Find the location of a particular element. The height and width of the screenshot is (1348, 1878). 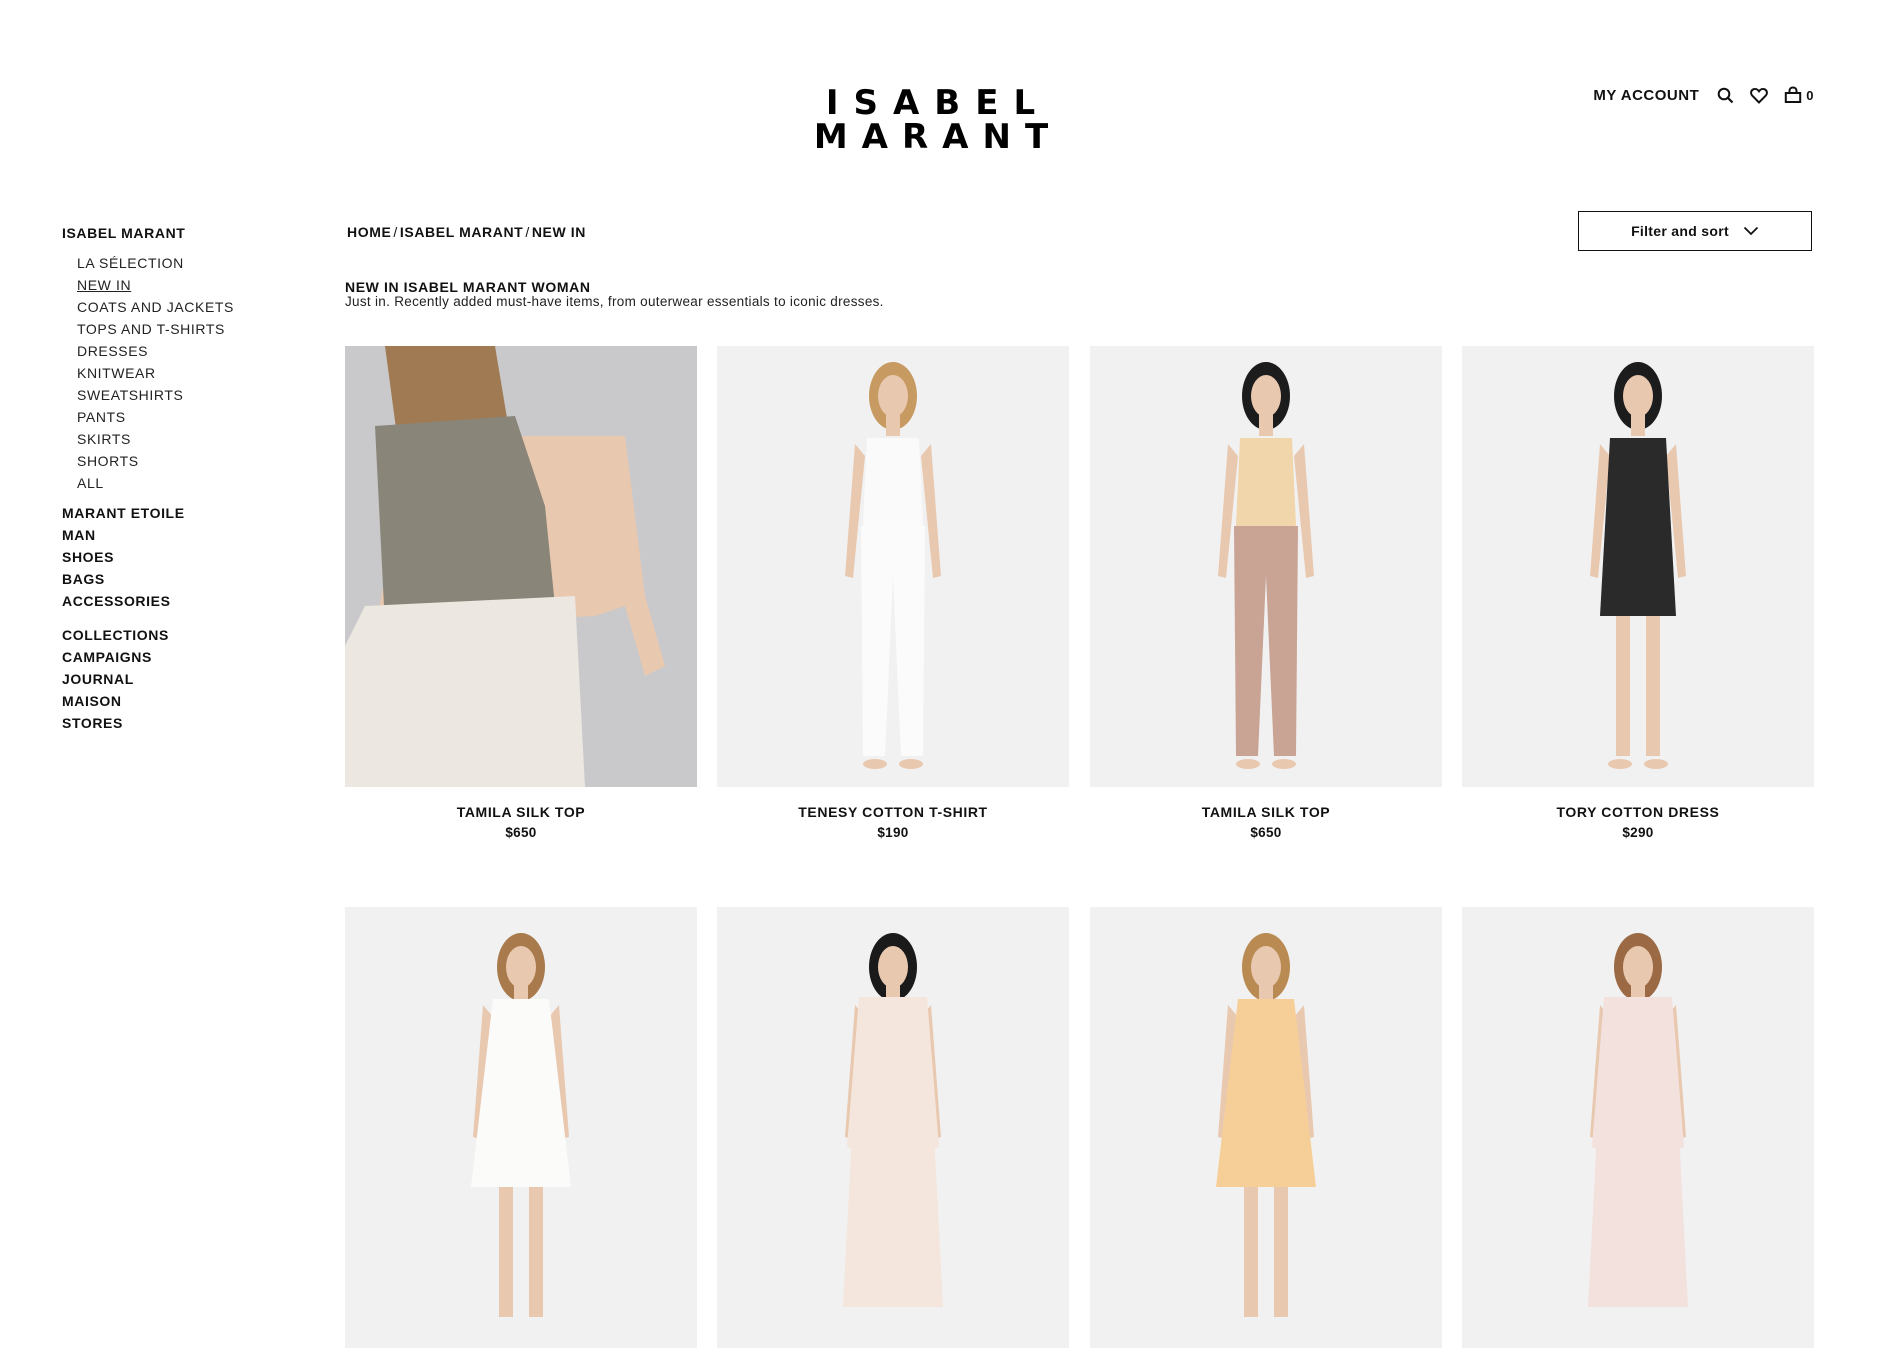

bag-icon is located at coordinates (1793, 95).